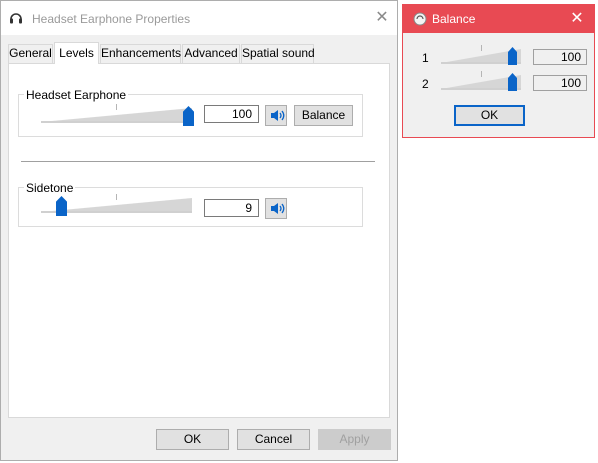 The width and height of the screenshot is (598, 463). What do you see at coordinates (560, 57) in the screenshot?
I see `channel-1-value: 100` at bounding box center [560, 57].